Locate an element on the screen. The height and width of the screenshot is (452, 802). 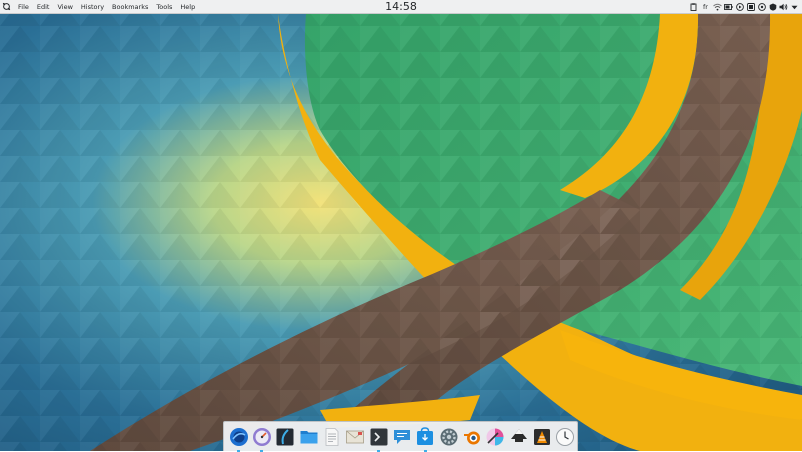
software-center-icon is located at coordinates (425, 438).